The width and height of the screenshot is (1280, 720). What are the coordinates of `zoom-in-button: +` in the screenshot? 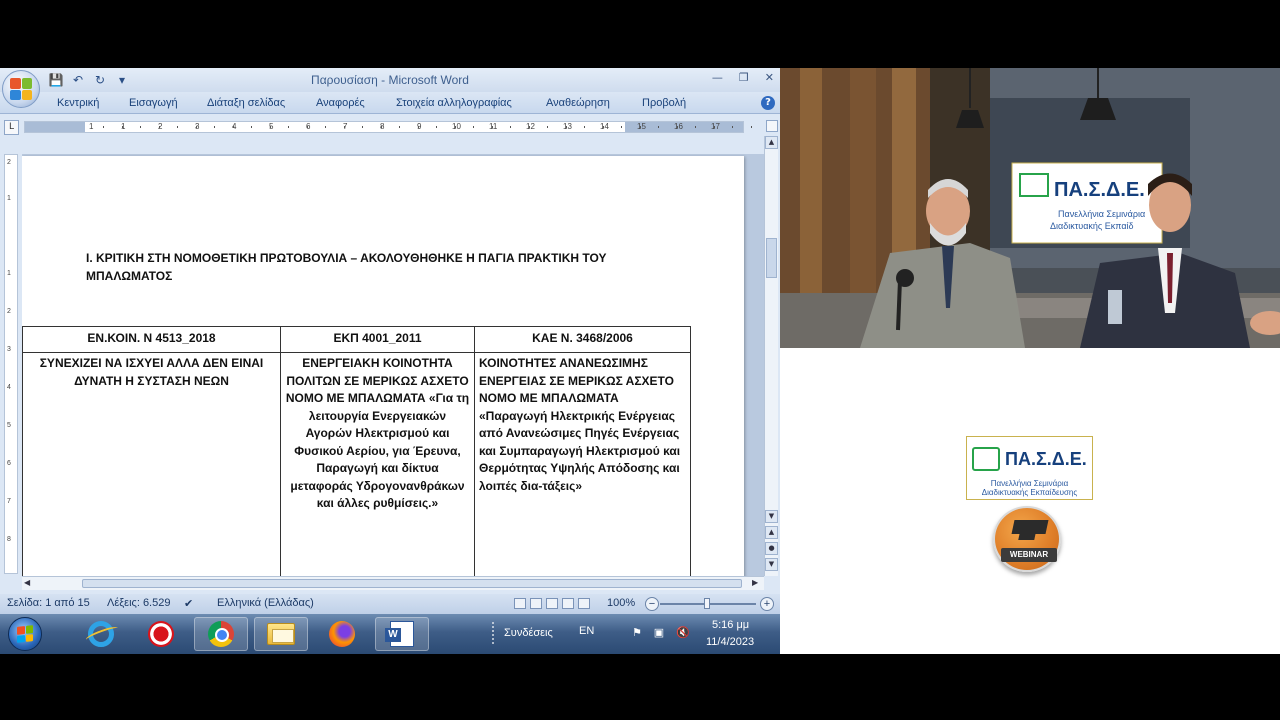 It's located at (767, 604).